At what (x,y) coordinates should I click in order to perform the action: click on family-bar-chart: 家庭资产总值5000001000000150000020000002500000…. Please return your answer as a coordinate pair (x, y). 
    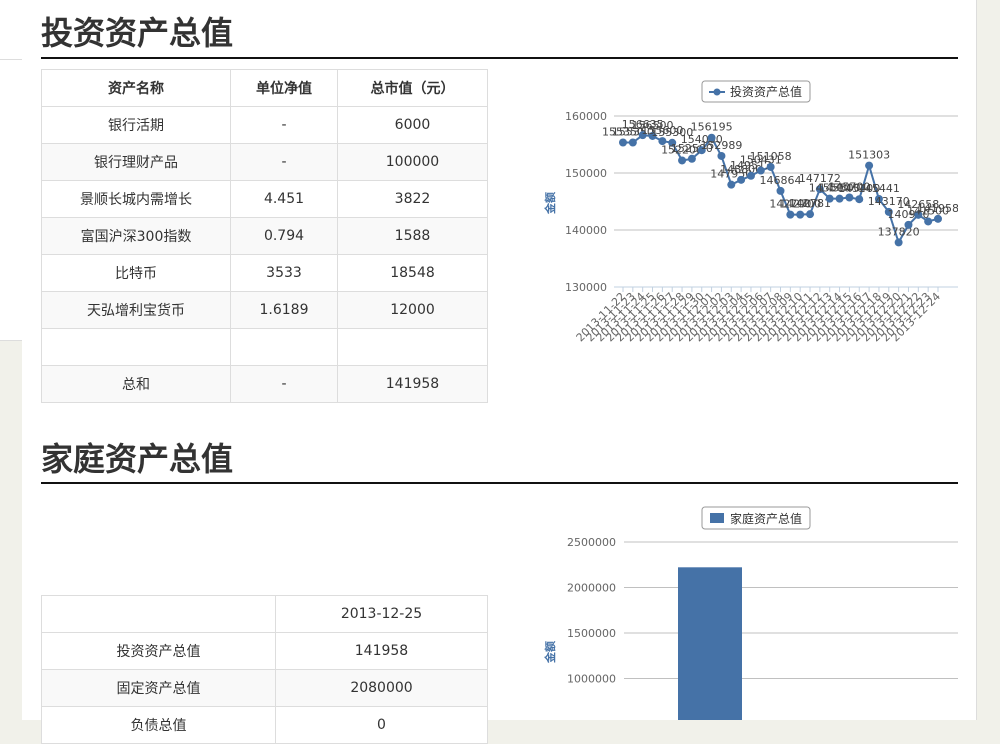
    Looking at the image, I should click on (750, 613).